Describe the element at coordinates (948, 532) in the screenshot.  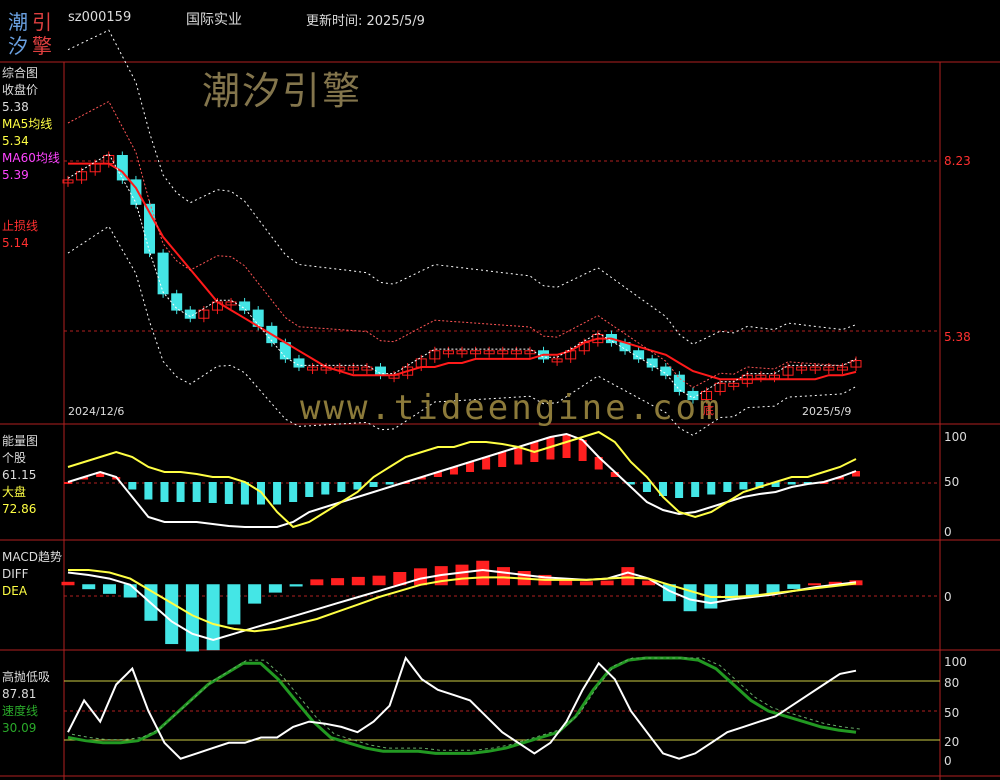
I see `energy-tick-0: 0` at that location.